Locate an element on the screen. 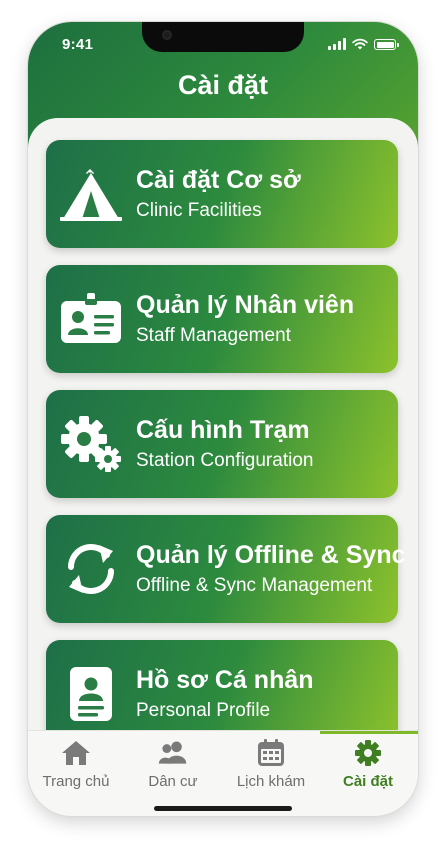 This screenshot has height=848, width=446. sync-icon is located at coordinates (91, 569).